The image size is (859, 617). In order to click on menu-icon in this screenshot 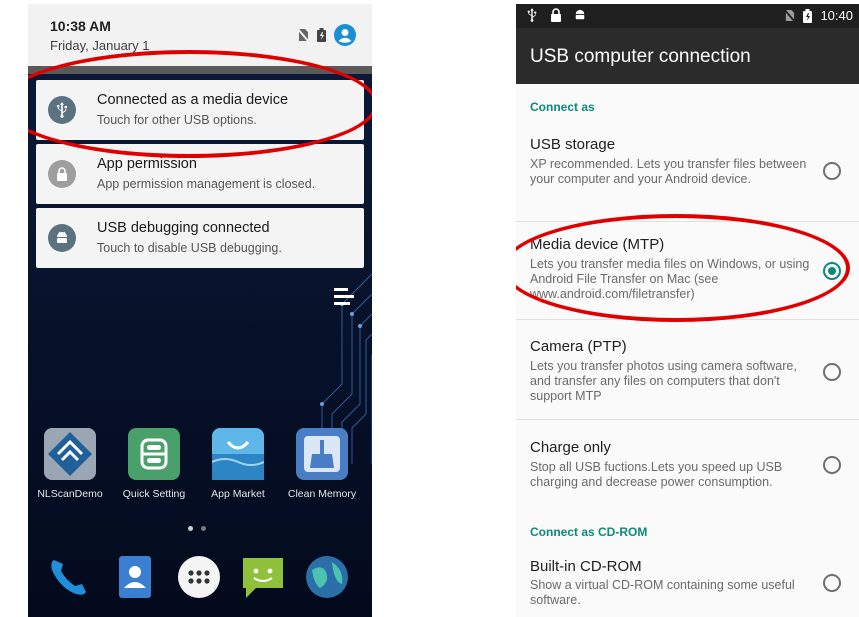, I will do `click(344, 298)`.